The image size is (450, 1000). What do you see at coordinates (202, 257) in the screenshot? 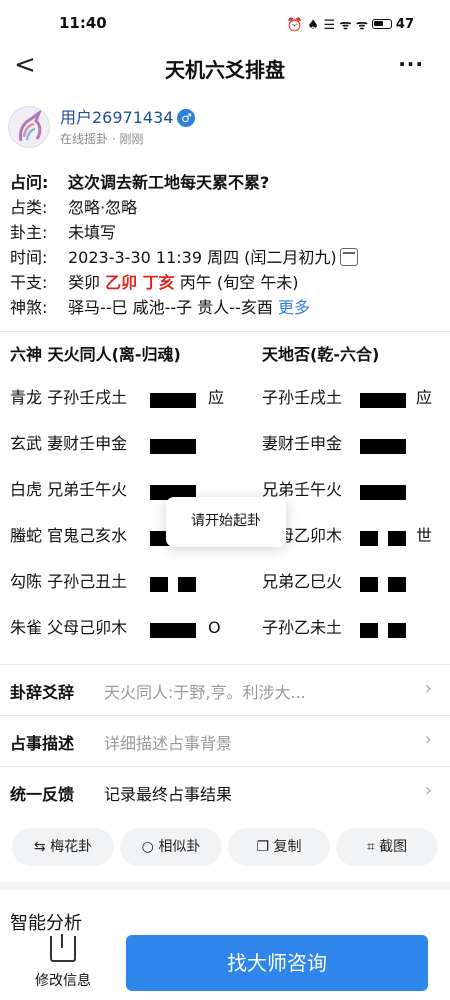
I see `time-text: 2023-3-30 11:39 周四 (闰二月初九)` at bounding box center [202, 257].